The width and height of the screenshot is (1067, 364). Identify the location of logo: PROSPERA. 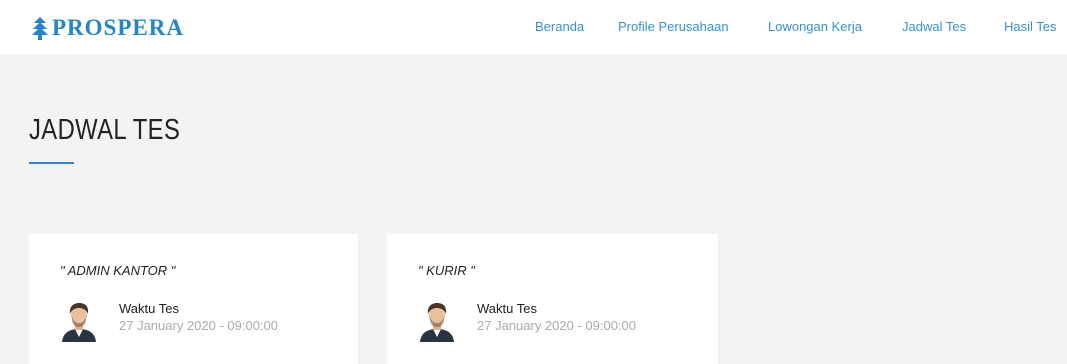
(108, 28).